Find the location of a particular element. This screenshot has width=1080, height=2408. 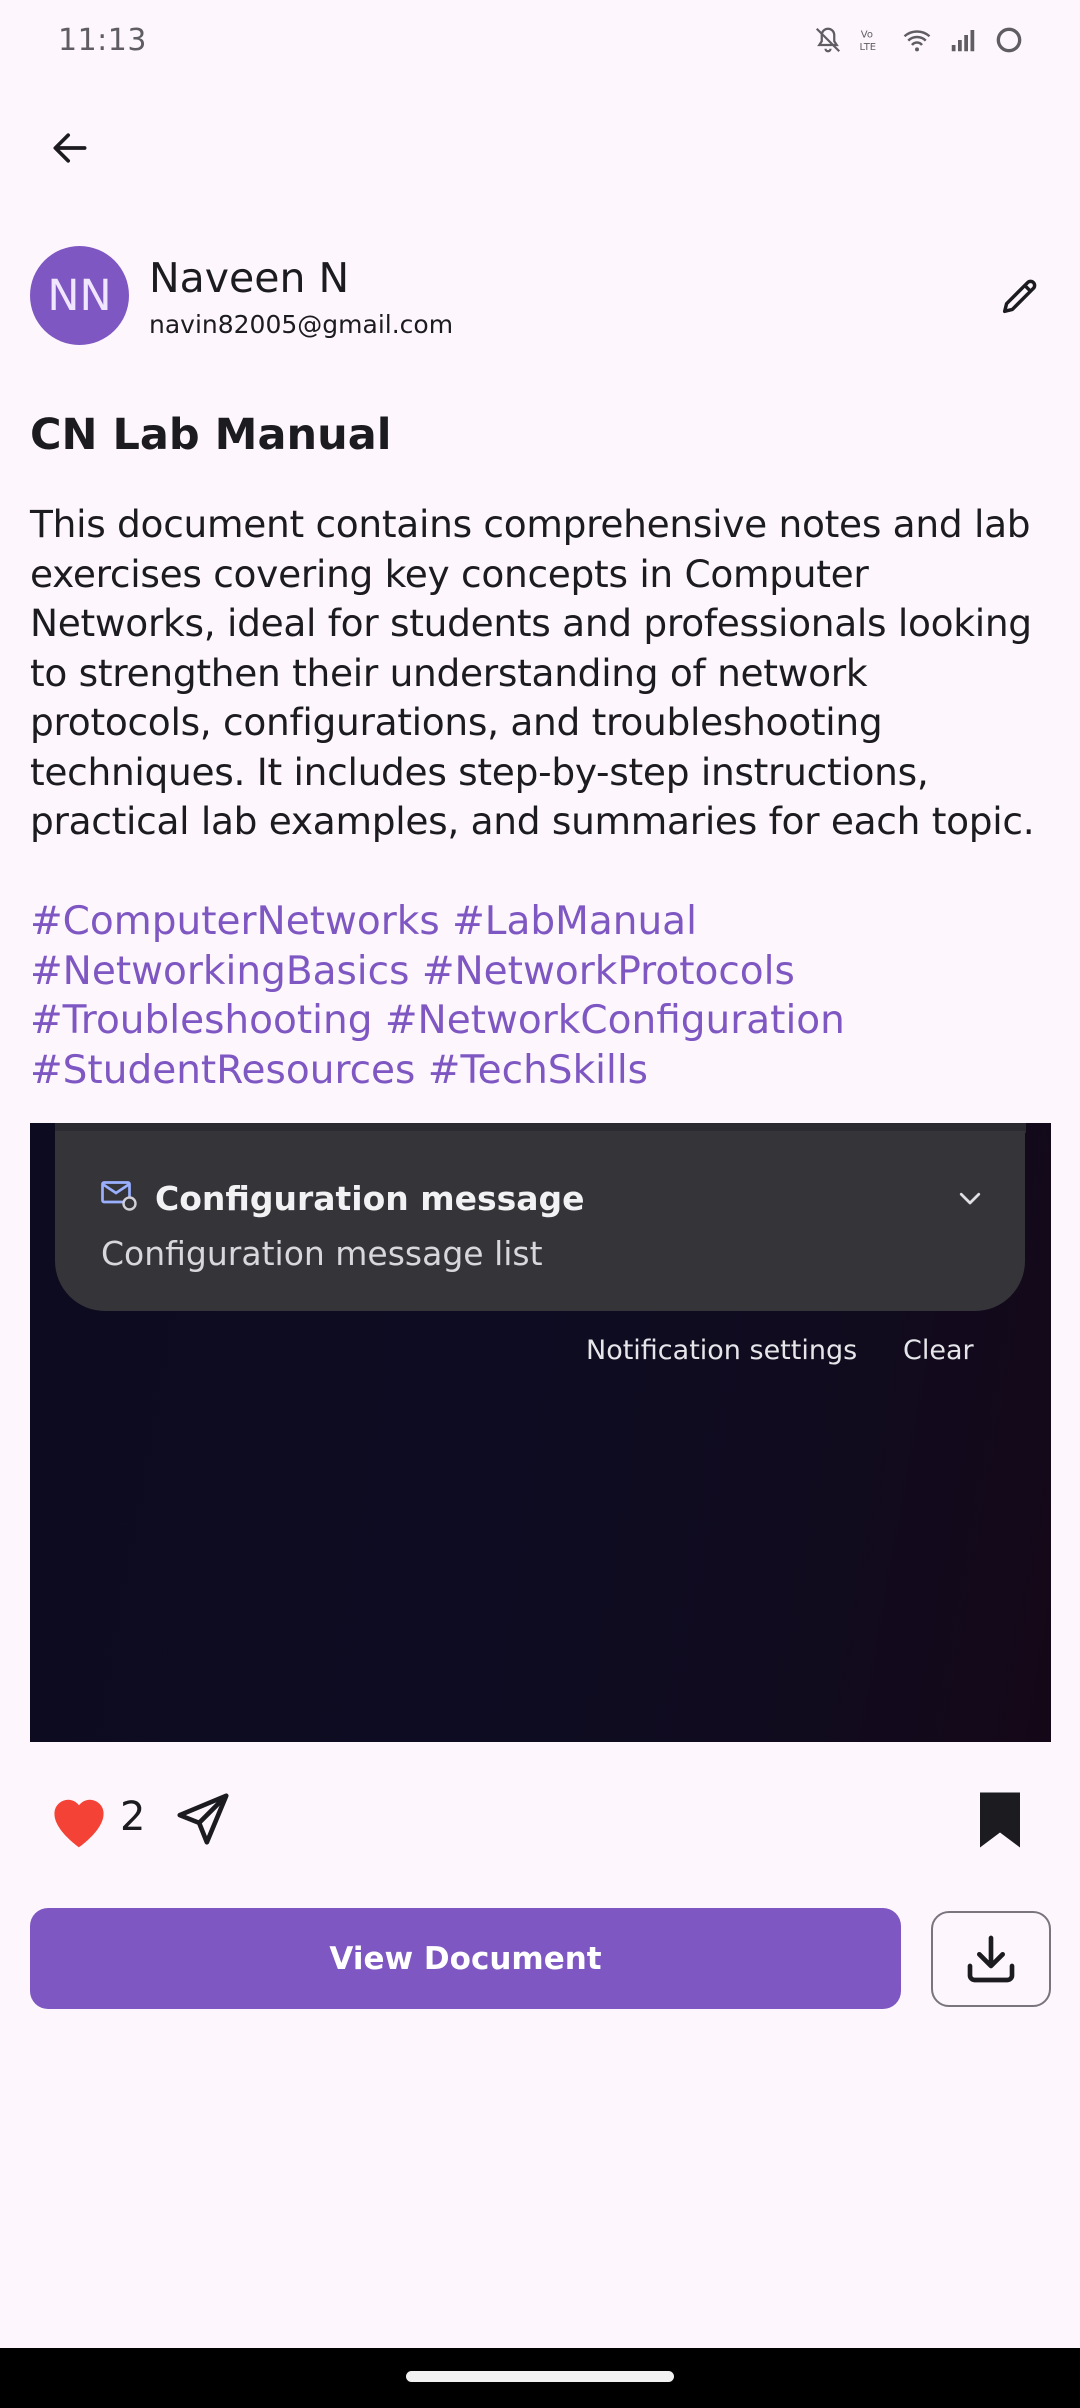

download-button is located at coordinates (991, 1959).